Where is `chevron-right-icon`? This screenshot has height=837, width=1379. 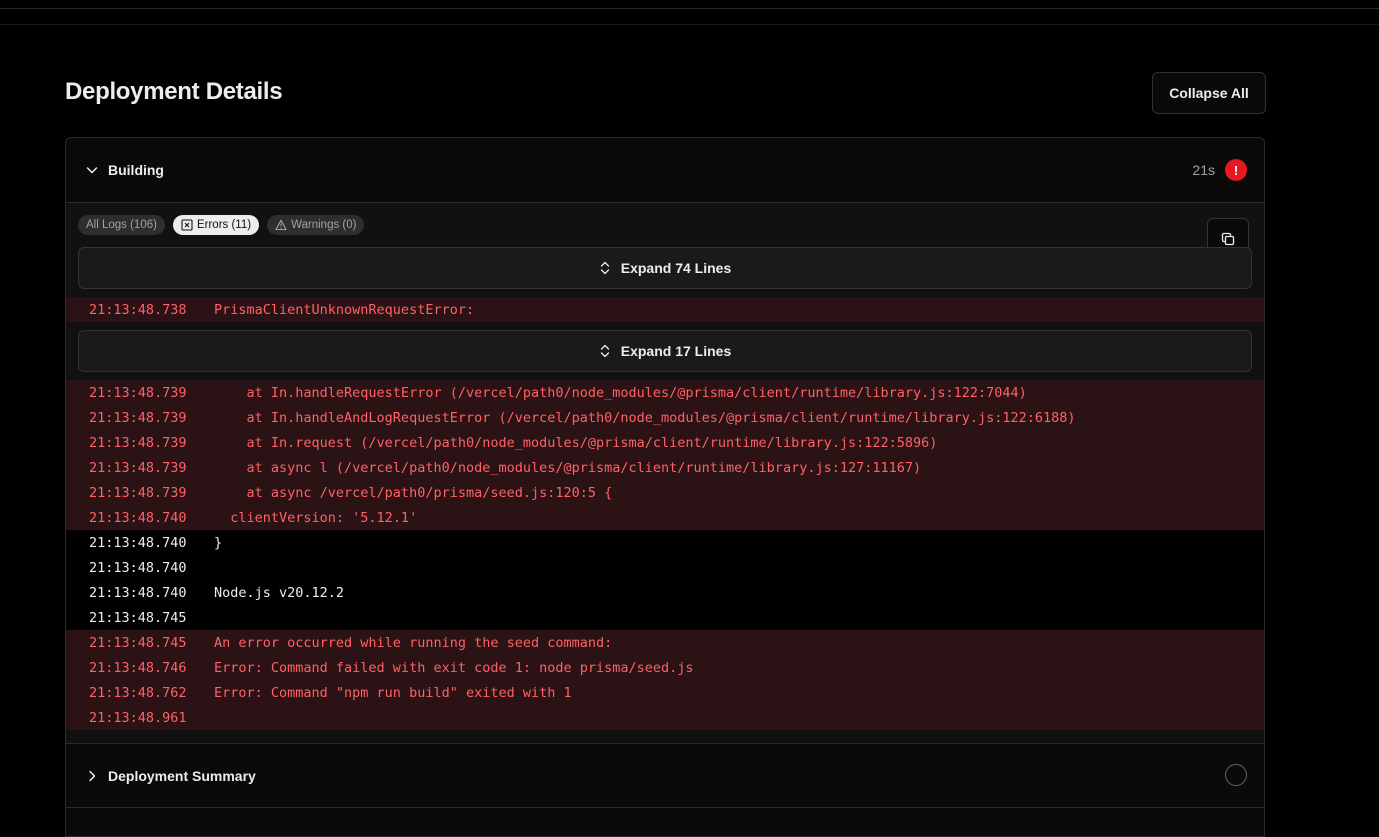 chevron-right-icon is located at coordinates (92, 775).